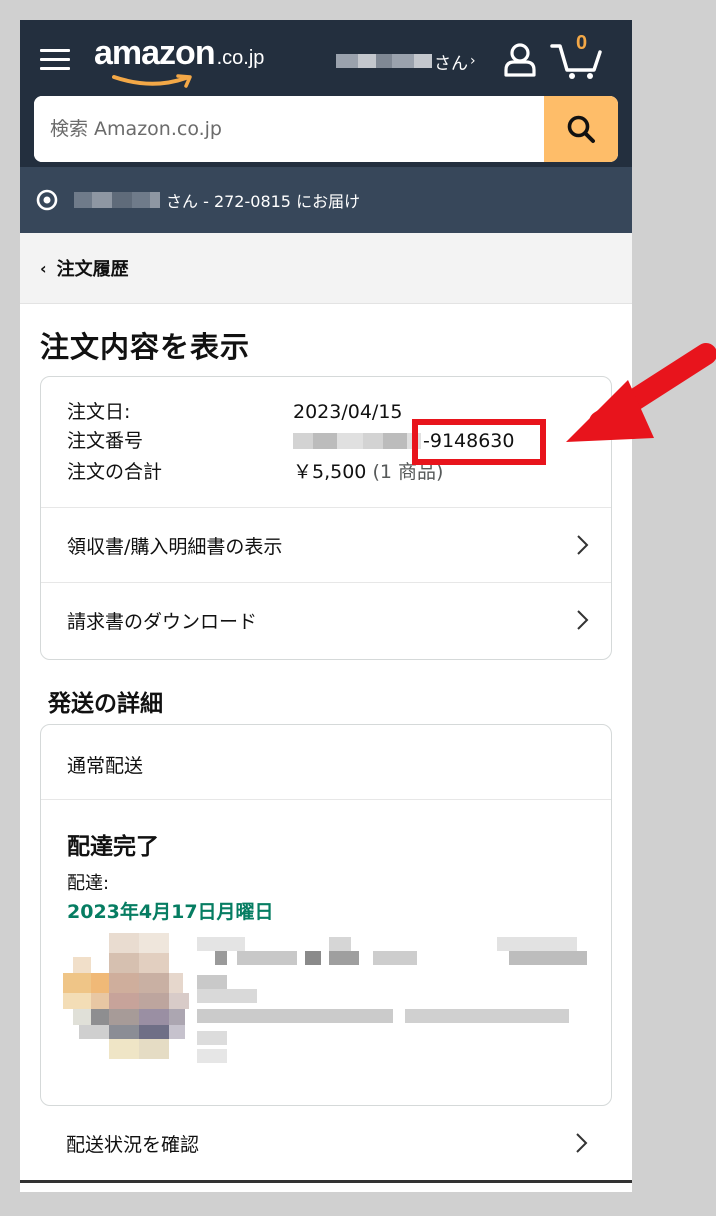 Image resolution: width=716 pixels, height=1216 pixels. Describe the element at coordinates (240, 58) in the screenshot. I see `logo-tld: .co.jp` at that location.